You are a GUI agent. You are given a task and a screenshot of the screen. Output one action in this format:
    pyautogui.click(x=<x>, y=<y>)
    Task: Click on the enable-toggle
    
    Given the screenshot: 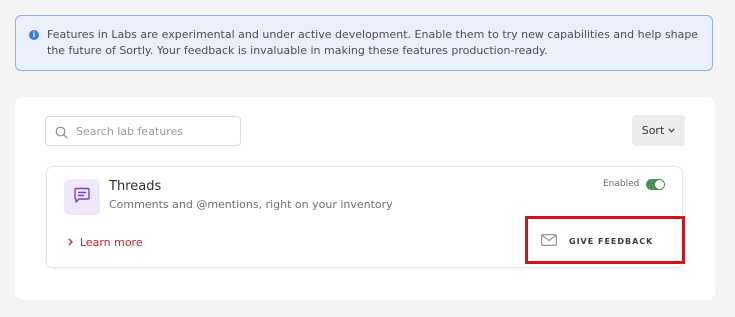 What is the action you would take?
    pyautogui.click(x=655, y=184)
    